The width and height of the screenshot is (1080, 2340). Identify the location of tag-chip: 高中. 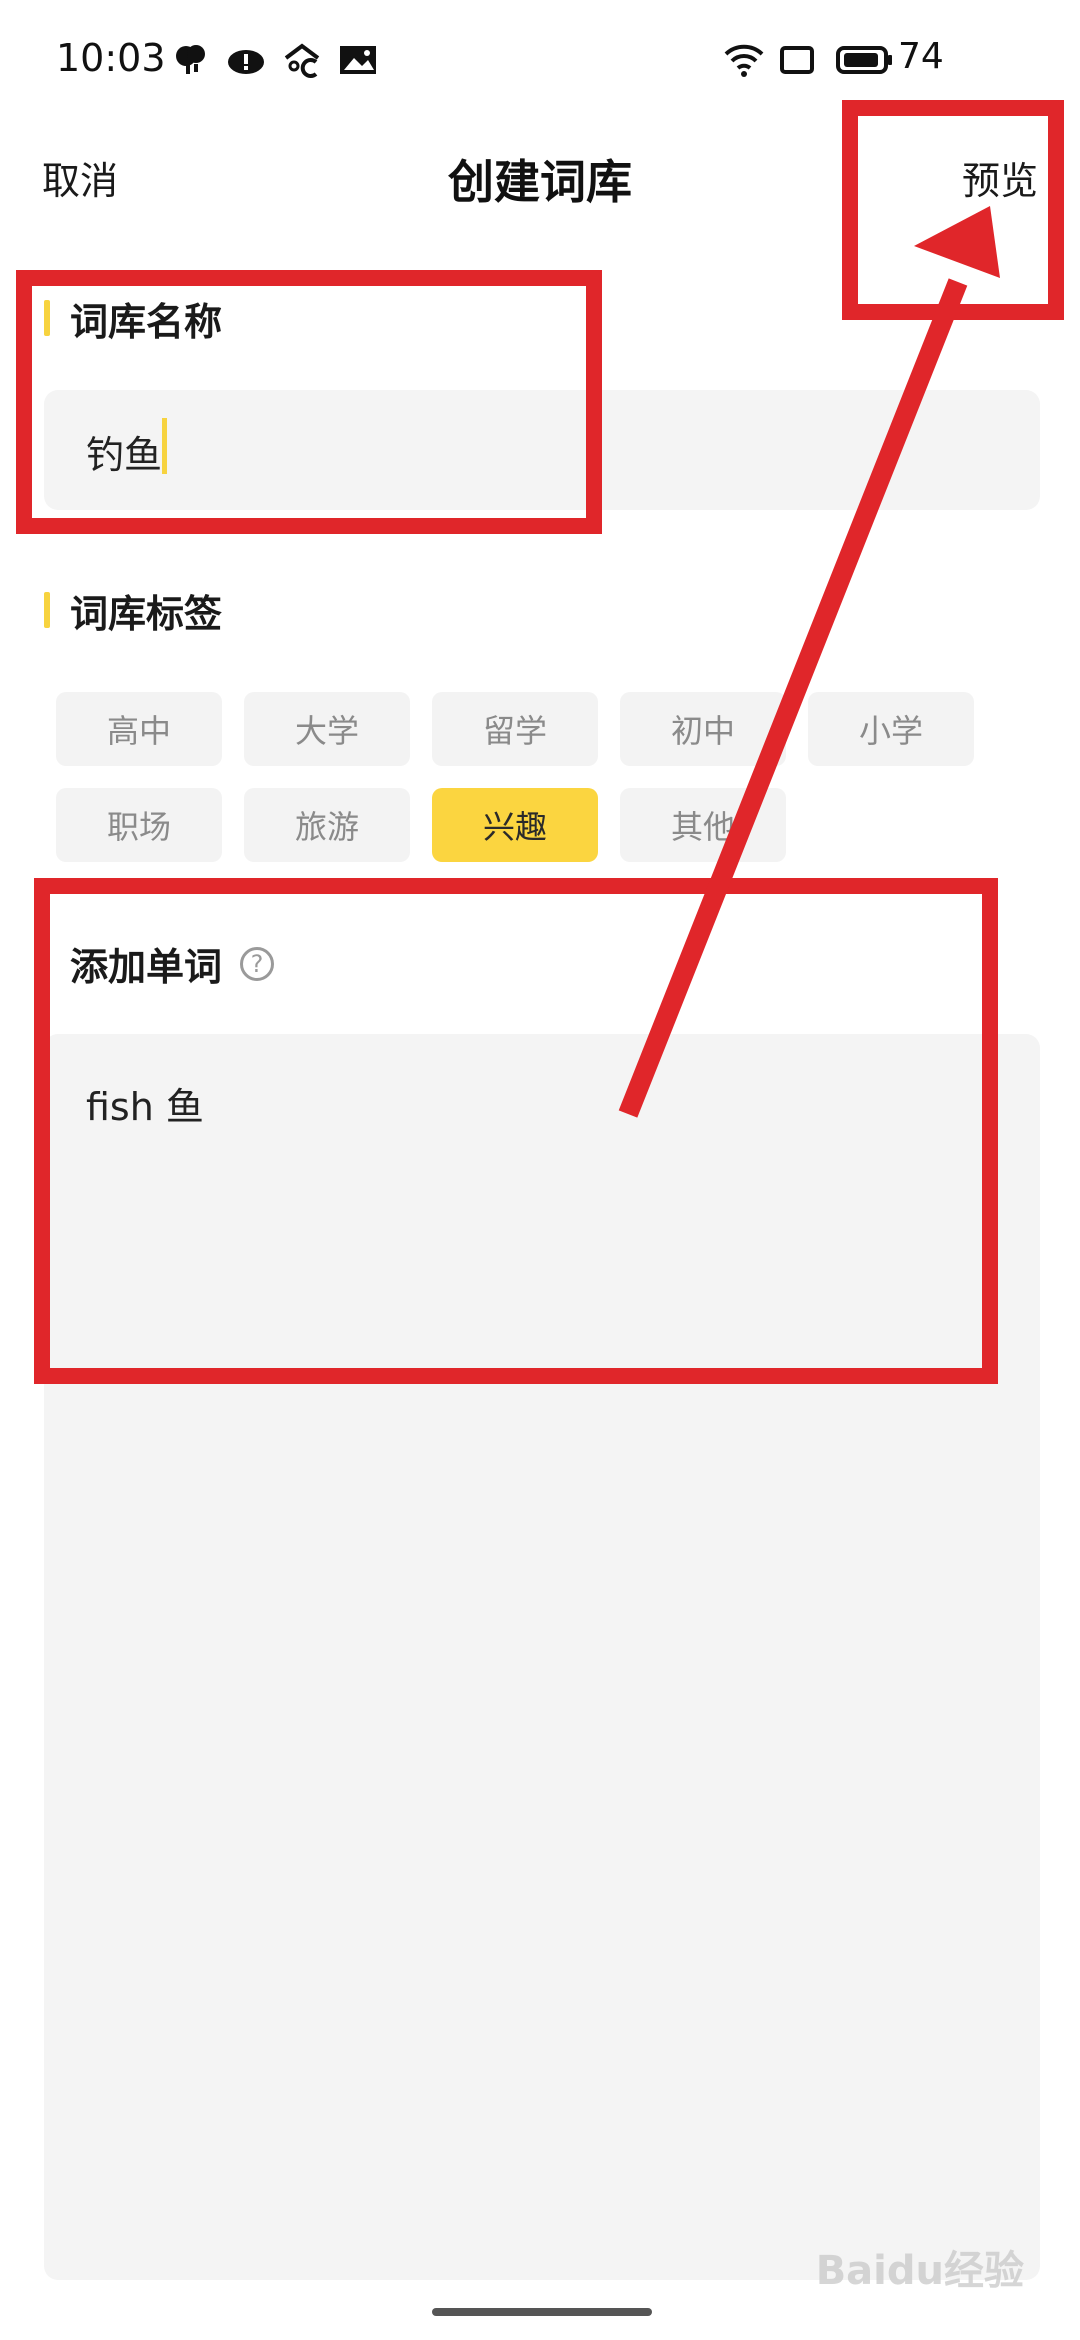
(139, 729).